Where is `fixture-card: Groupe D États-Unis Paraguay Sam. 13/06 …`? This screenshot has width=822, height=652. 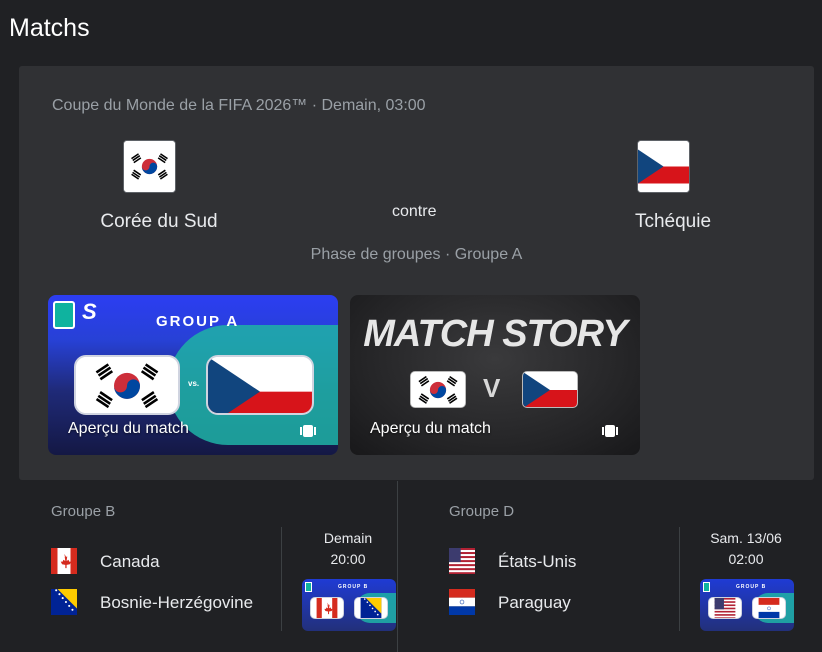 fixture-card: Groupe D États-Unis Paraguay Sam. 13/06 … is located at coordinates (615, 566).